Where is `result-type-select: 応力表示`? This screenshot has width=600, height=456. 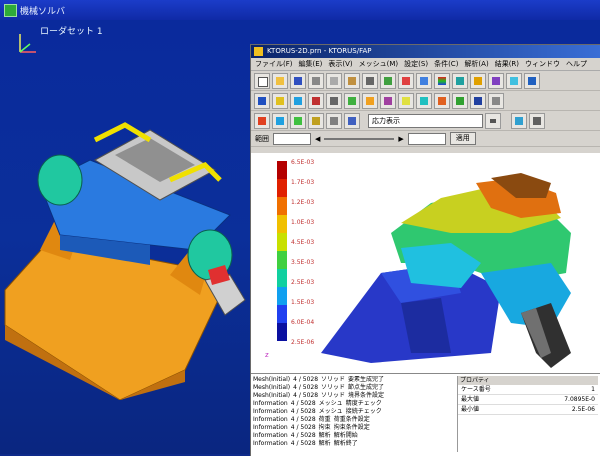 result-type-select: 応力表示 is located at coordinates (425, 120).